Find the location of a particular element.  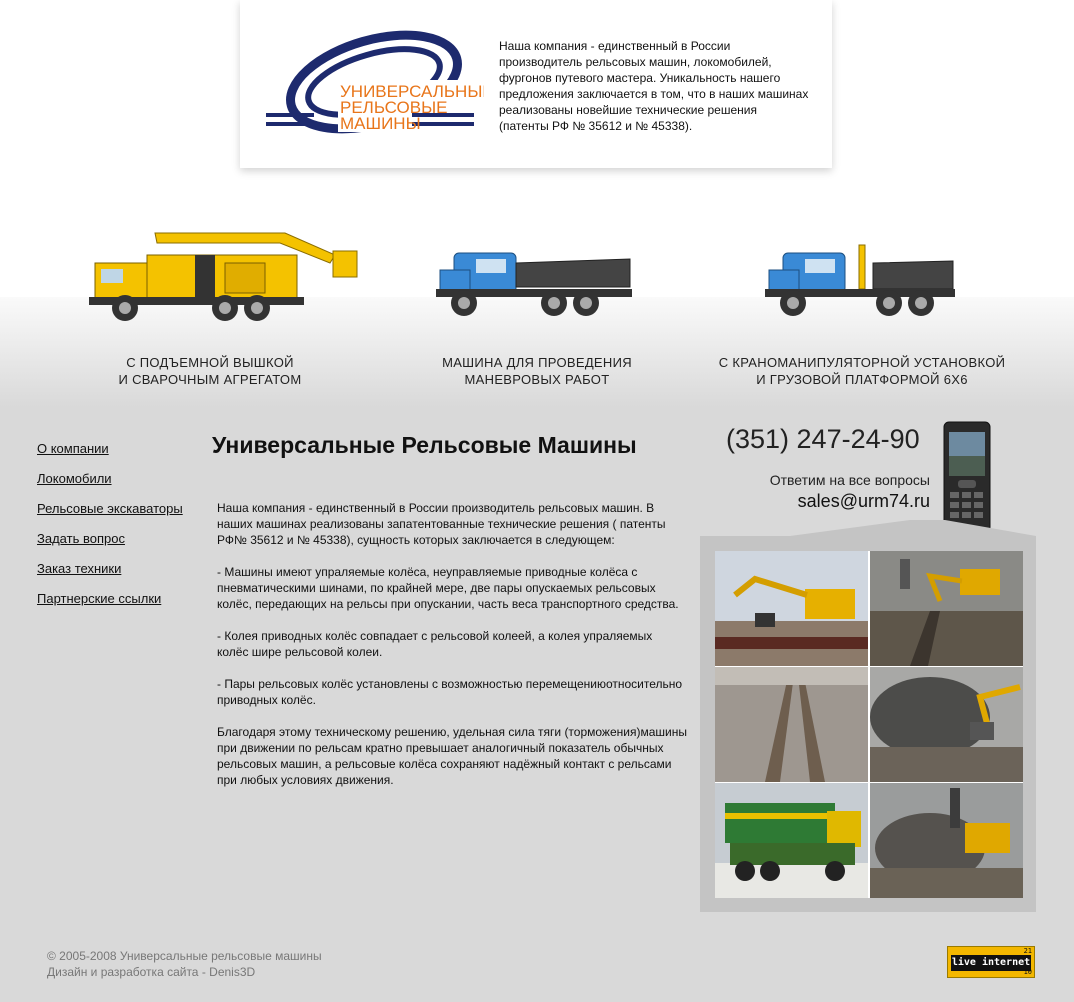

contact-phone: (351) 247-24-90 is located at coordinates (823, 439).